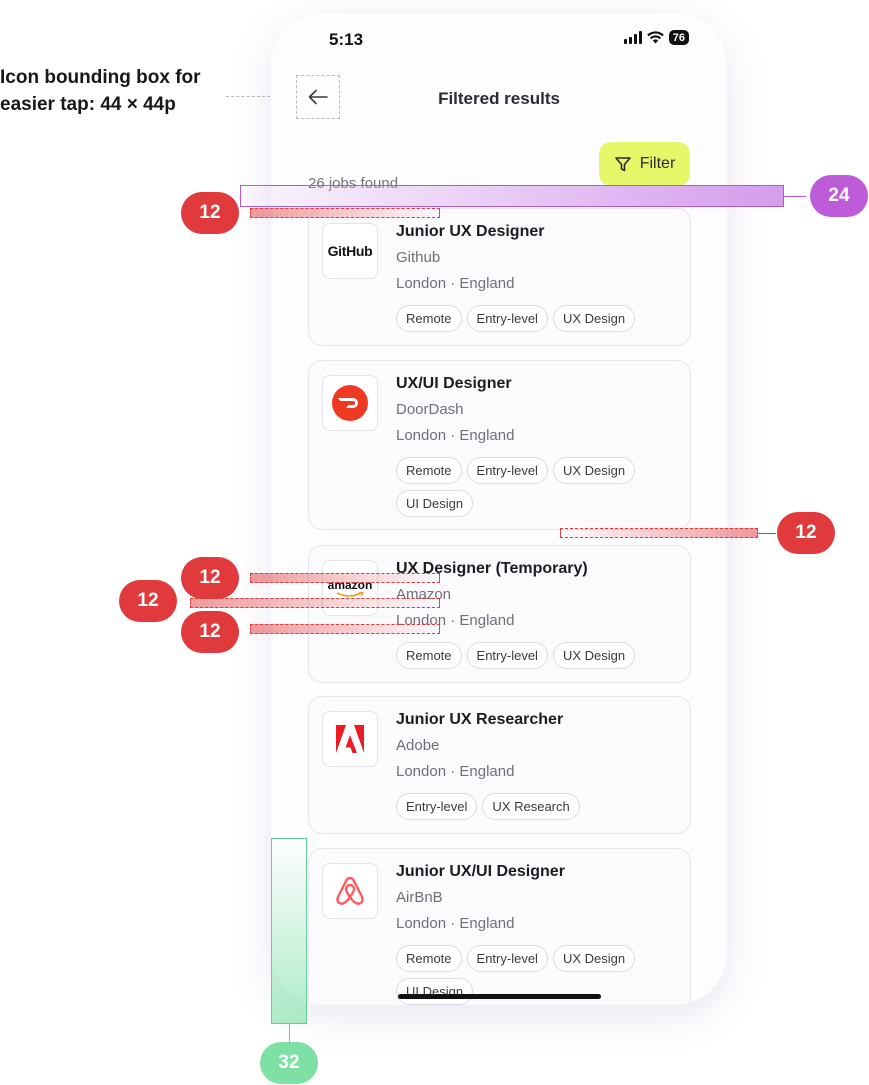  I want to click on job-tags: Remote Entry-level UX Design UI Design, so click(541, 487).